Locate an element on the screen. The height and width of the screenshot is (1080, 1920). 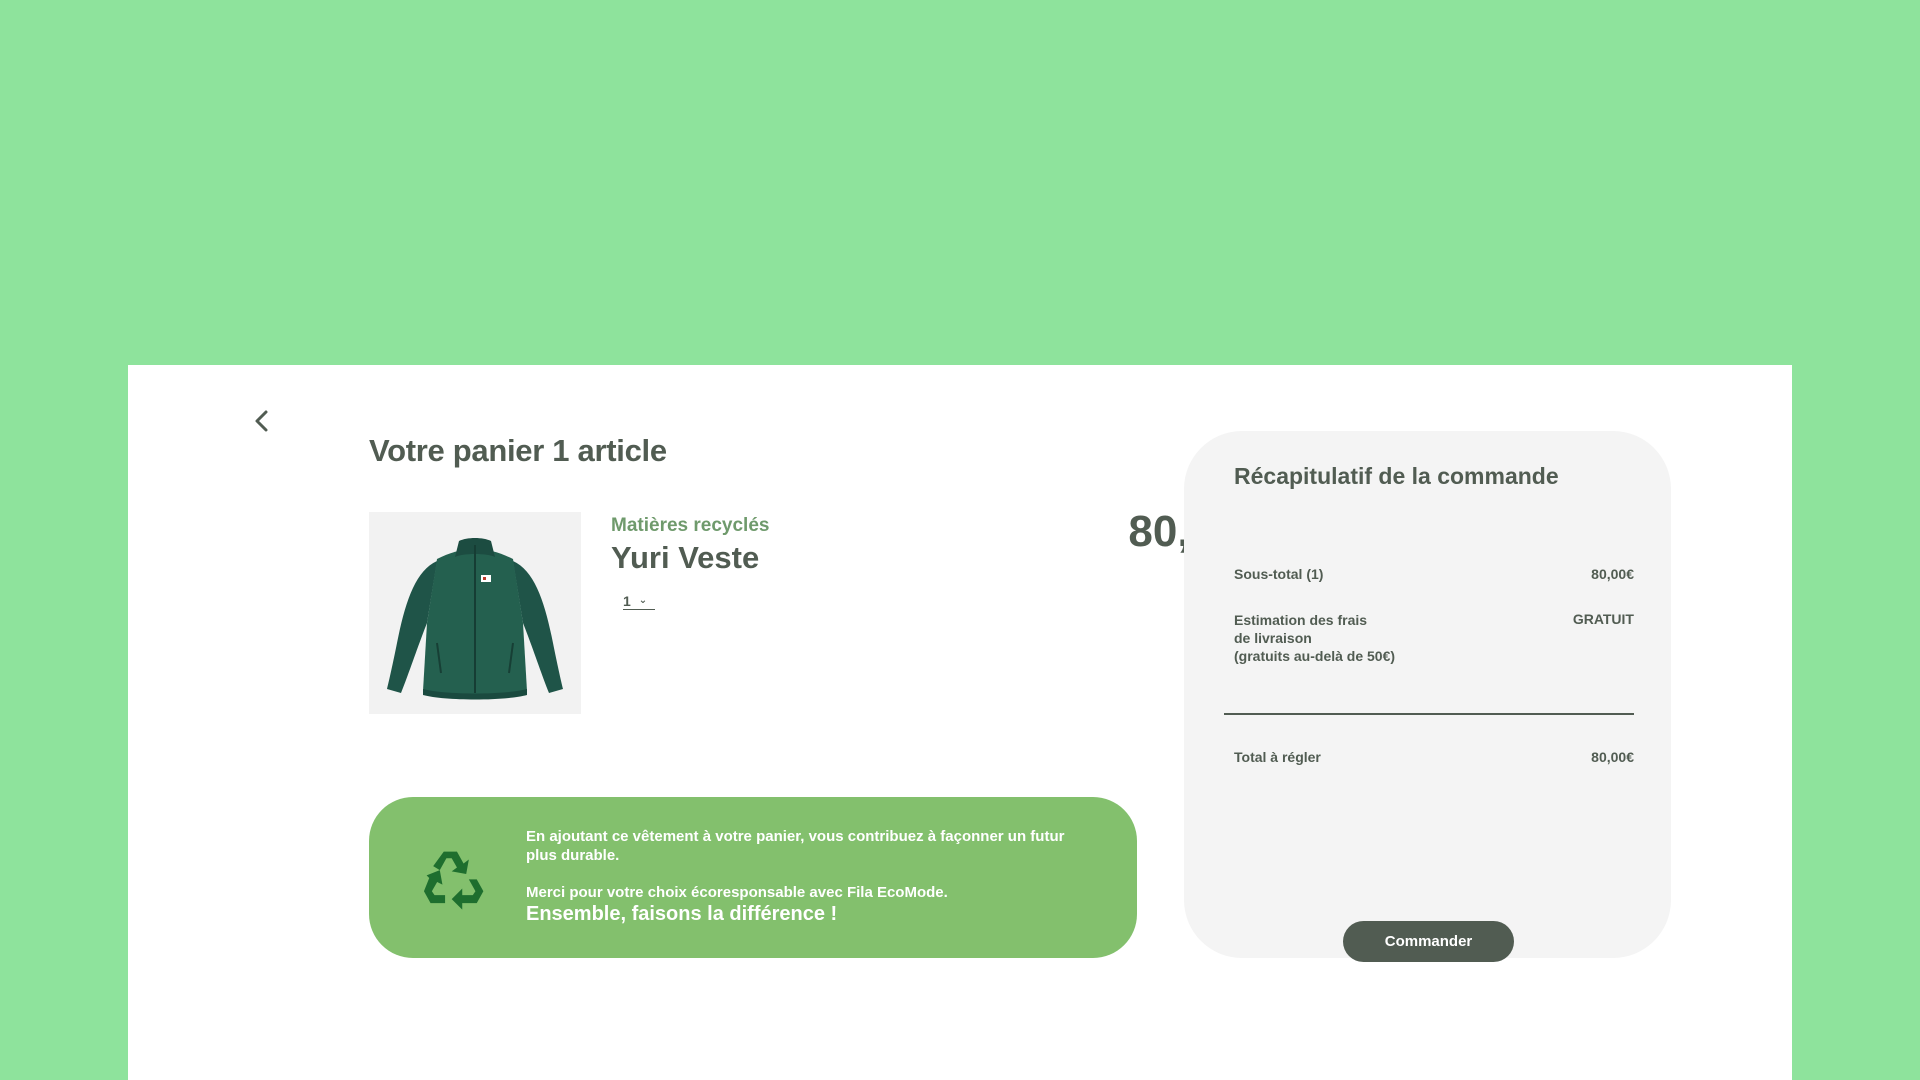
subtotal-value: 80,00€ is located at coordinates (1612, 574).